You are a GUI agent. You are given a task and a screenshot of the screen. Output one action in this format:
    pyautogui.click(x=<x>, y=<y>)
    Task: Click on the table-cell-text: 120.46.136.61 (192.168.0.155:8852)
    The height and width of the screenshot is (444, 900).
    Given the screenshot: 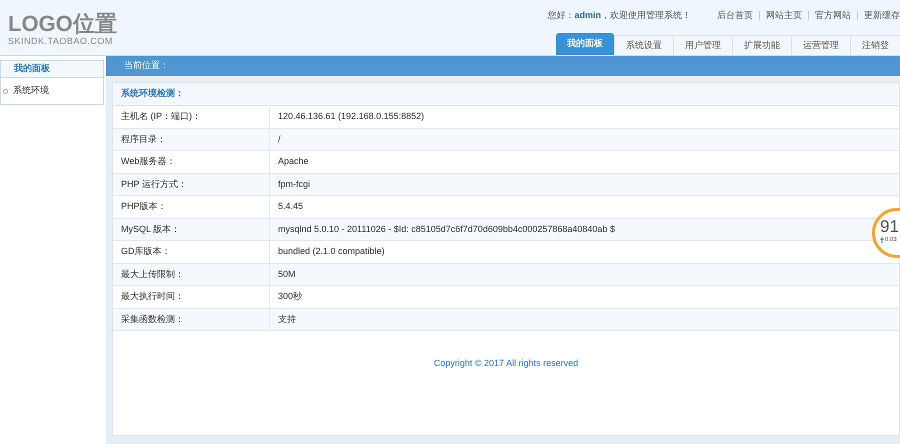 What is the action you would take?
    pyautogui.click(x=351, y=116)
    